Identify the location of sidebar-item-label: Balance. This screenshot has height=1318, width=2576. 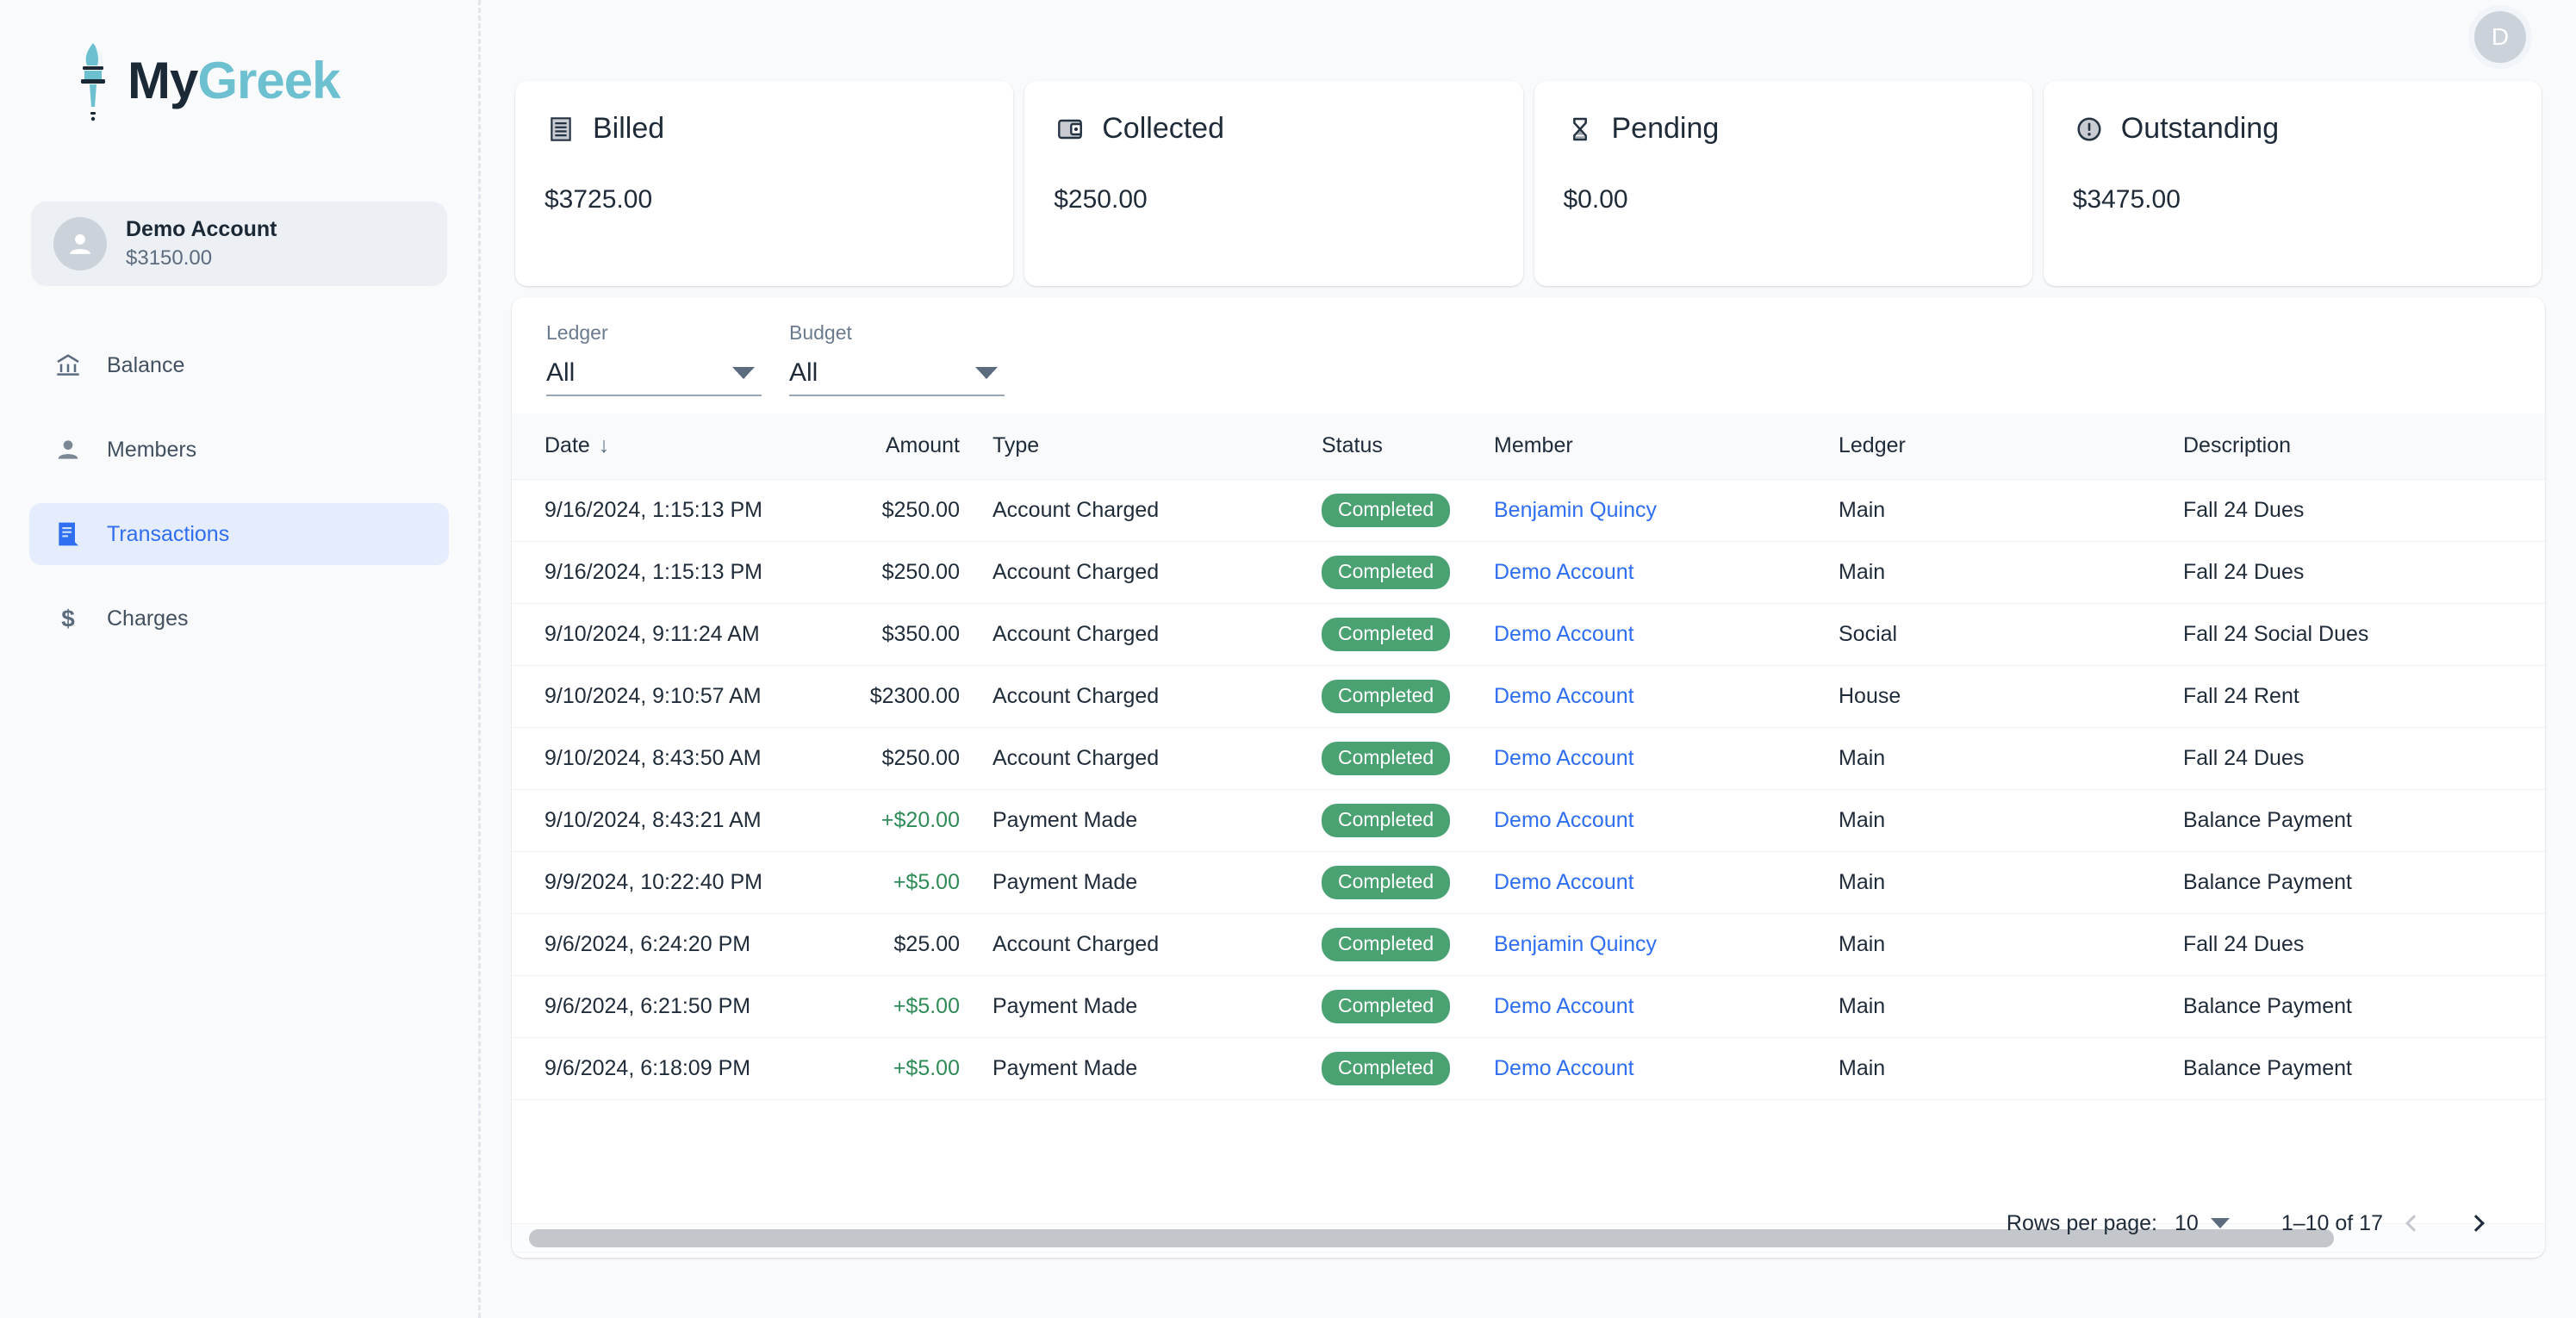
(146, 365).